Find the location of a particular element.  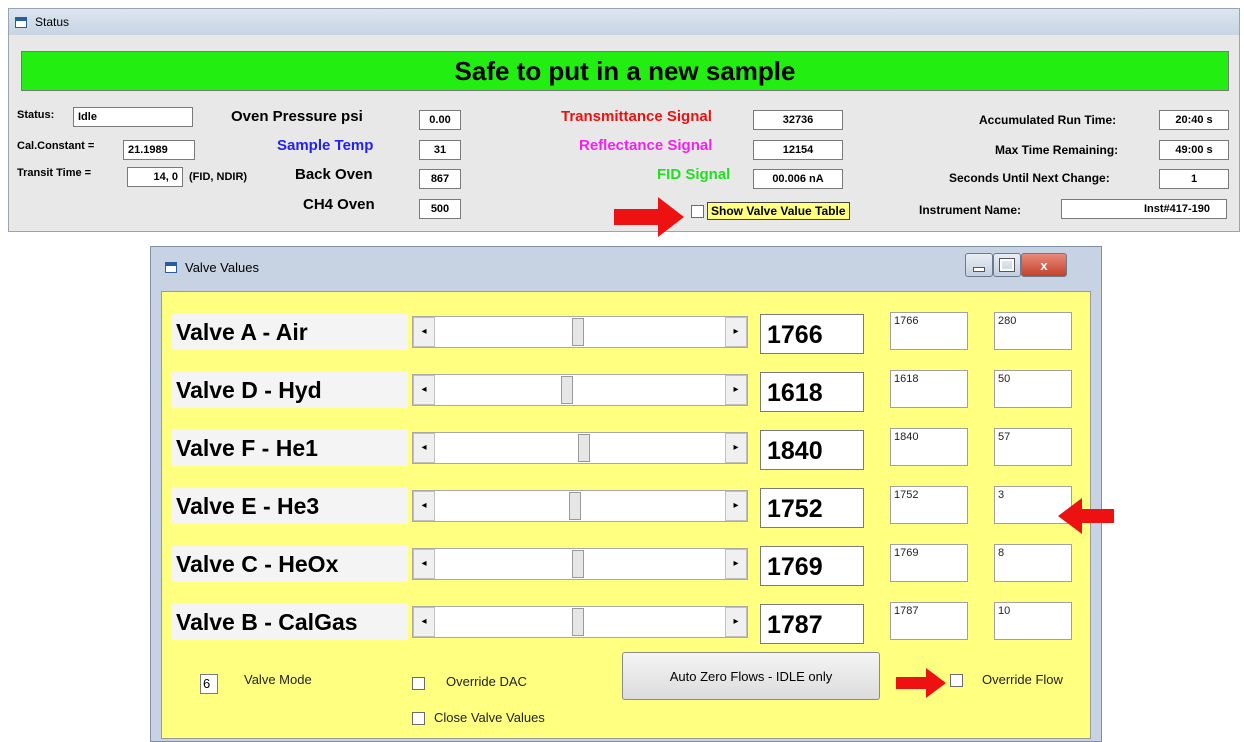

valve-name-label: Valve C - HeOx is located at coordinates (290, 564).